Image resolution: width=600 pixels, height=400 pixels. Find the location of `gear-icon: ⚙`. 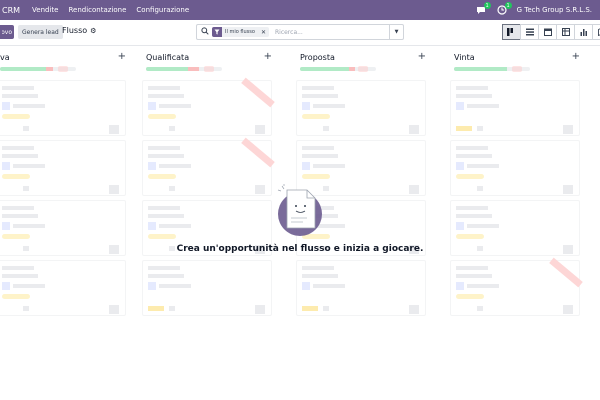

gear-icon: ⚙ is located at coordinates (93, 31).